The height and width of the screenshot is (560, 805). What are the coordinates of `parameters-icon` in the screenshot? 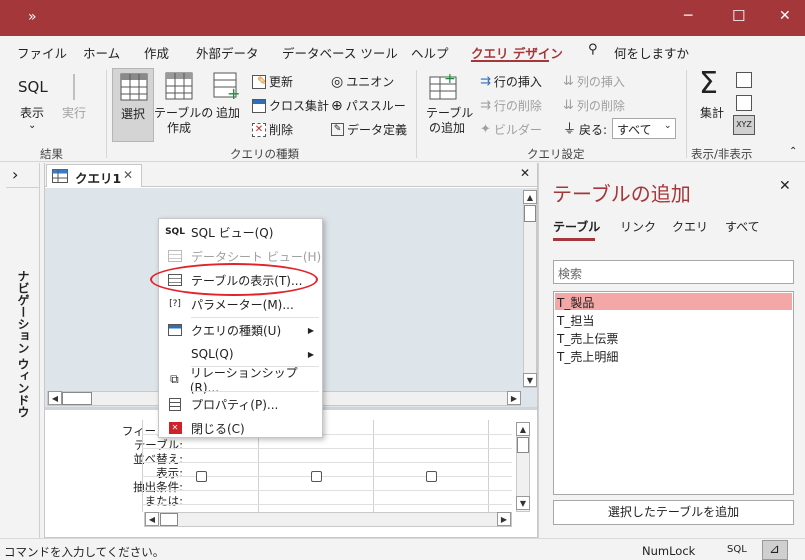 It's located at (744, 80).